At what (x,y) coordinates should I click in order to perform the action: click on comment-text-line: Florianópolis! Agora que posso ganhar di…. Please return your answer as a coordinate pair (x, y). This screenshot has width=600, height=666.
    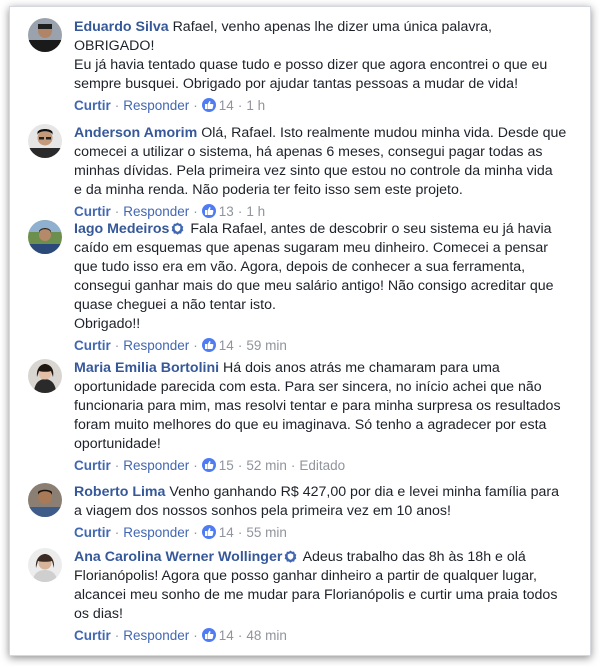
    Looking at the image, I should click on (305, 576).